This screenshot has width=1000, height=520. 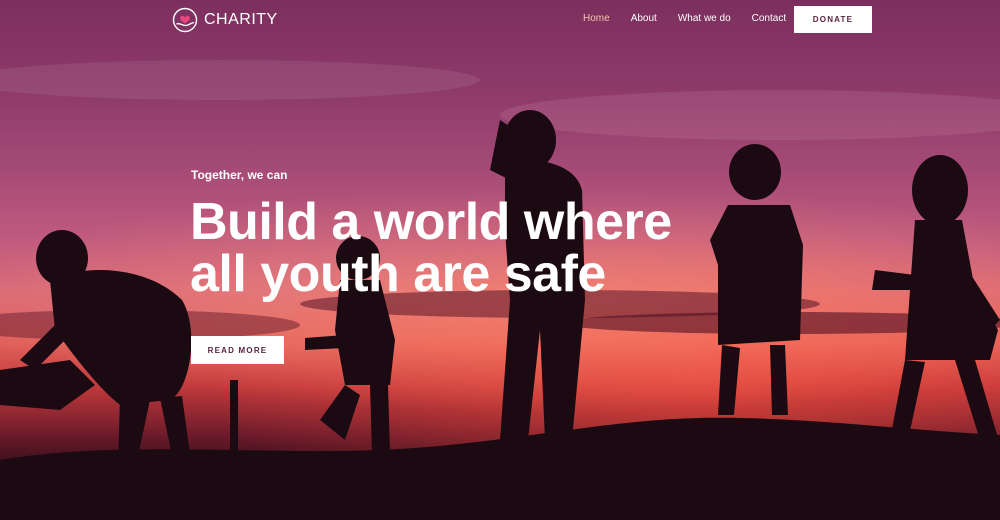 I want to click on nav-item-what-we-do: What we do, so click(x=704, y=18).